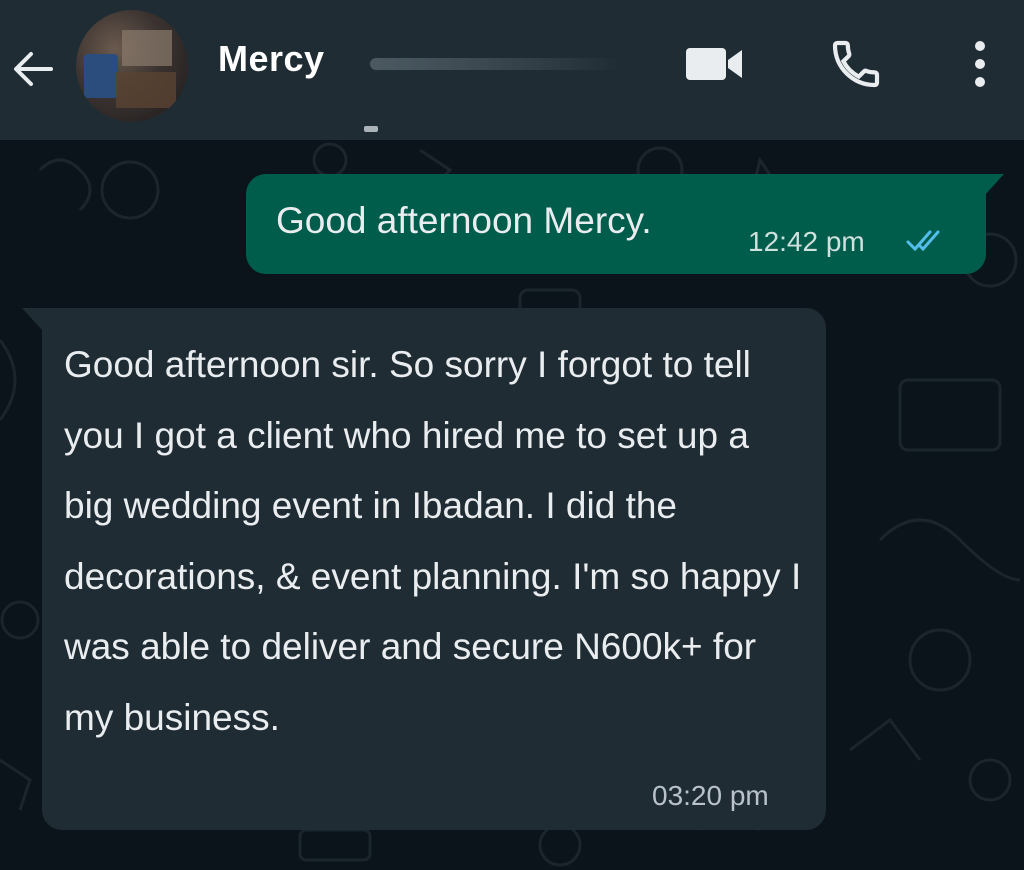 The height and width of the screenshot is (870, 1024). What do you see at coordinates (923, 241) in the screenshot?
I see `double-check-read-icon` at bounding box center [923, 241].